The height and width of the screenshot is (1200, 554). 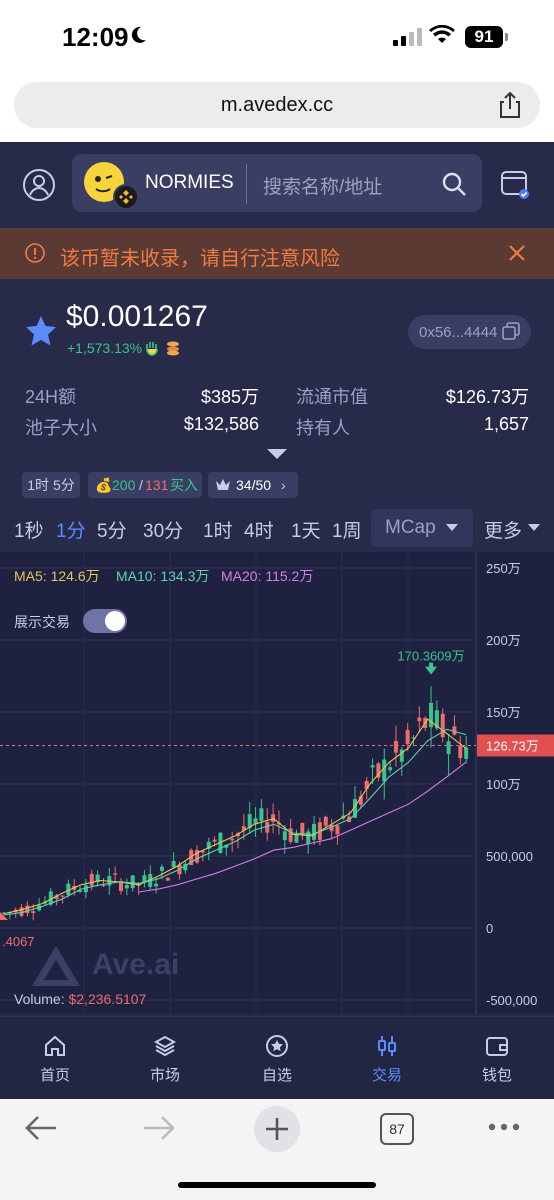 I want to click on crown-icon, so click(x=223, y=484).